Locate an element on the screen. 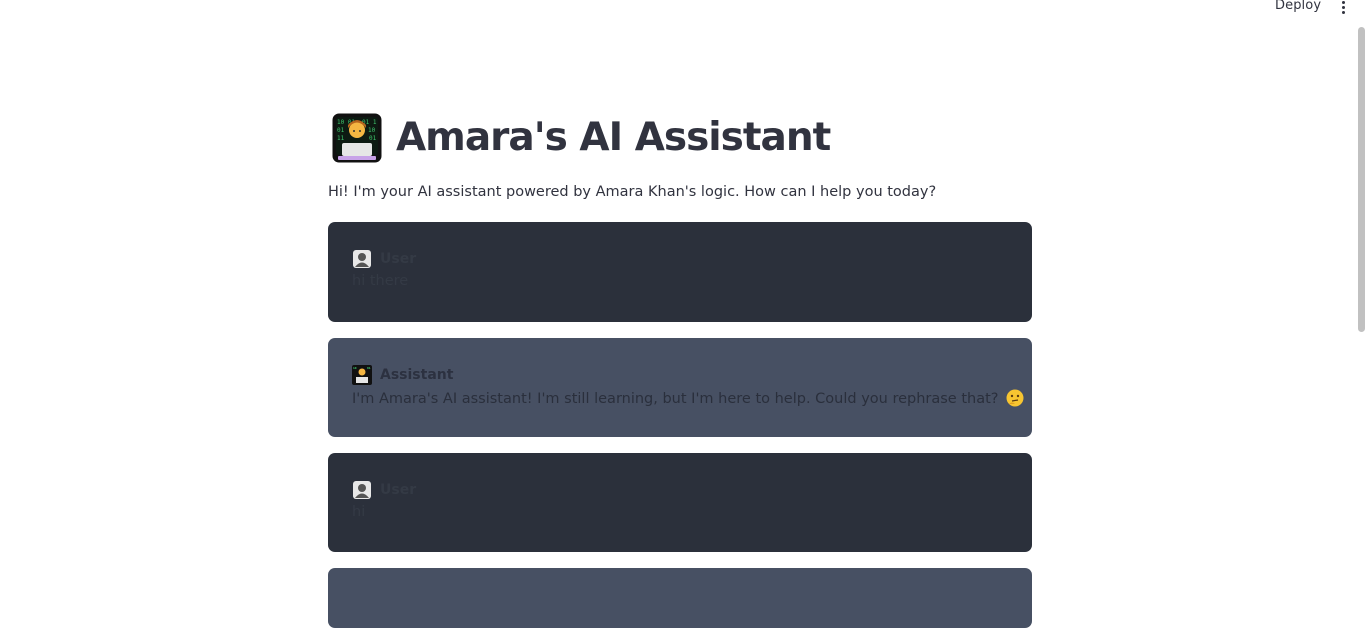  main-menu-button is located at coordinates (1344, 7).